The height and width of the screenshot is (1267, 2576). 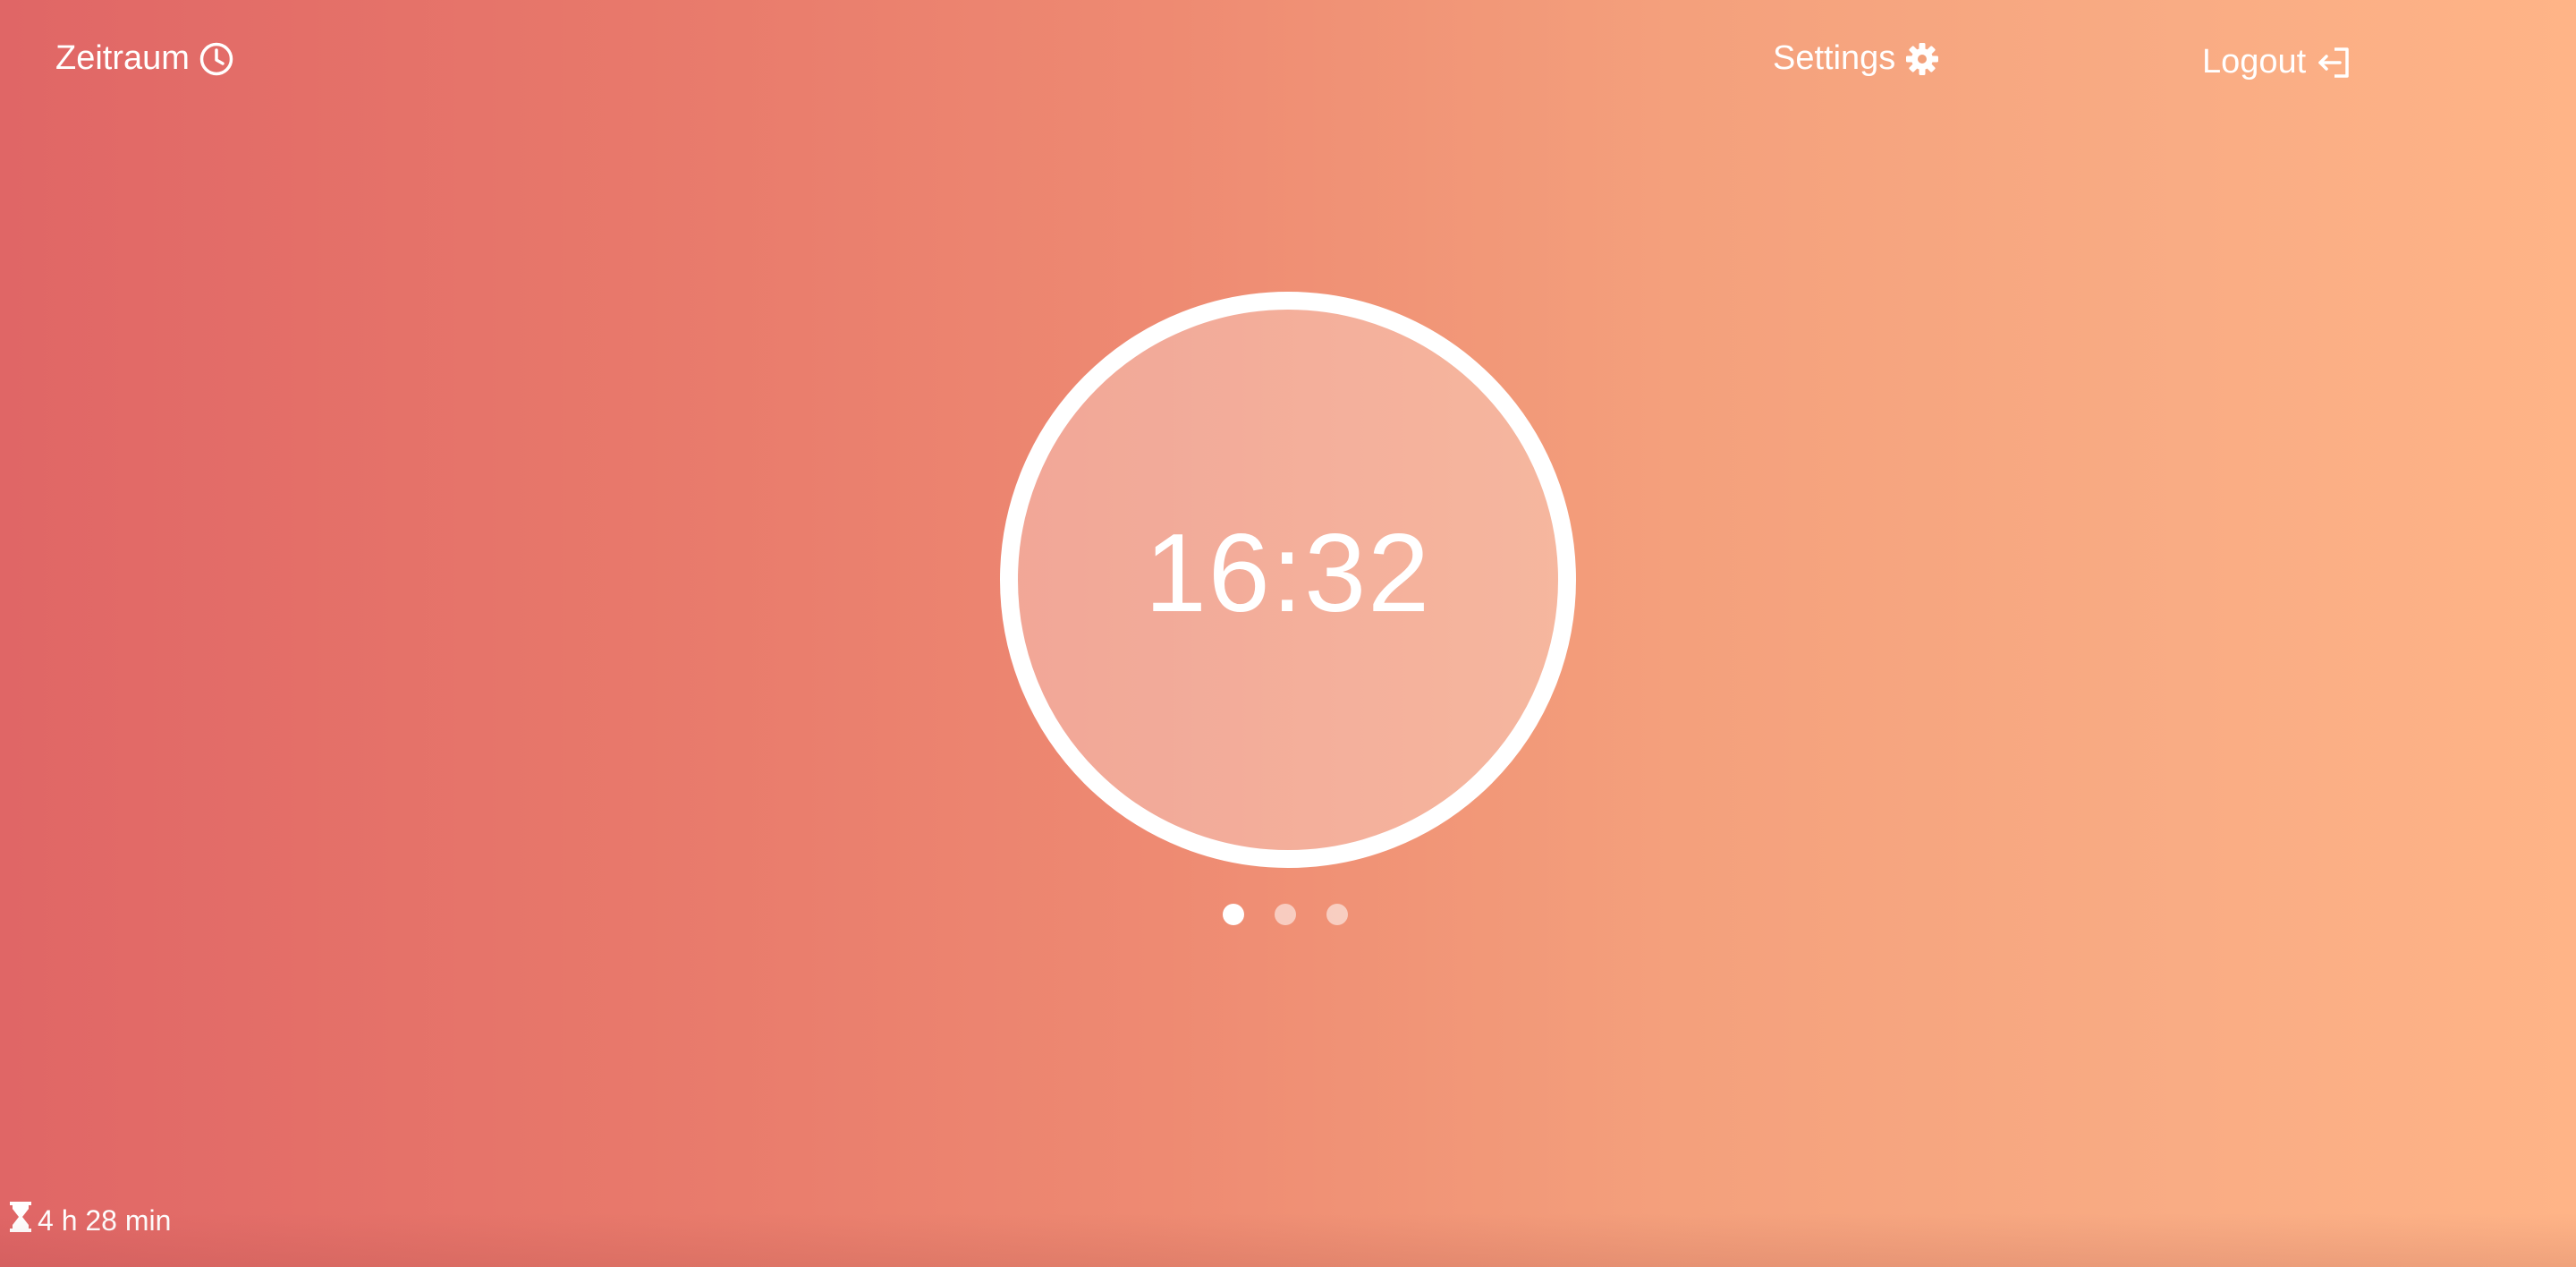 I want to click on logout-icon, so click(x=2333, y=63).